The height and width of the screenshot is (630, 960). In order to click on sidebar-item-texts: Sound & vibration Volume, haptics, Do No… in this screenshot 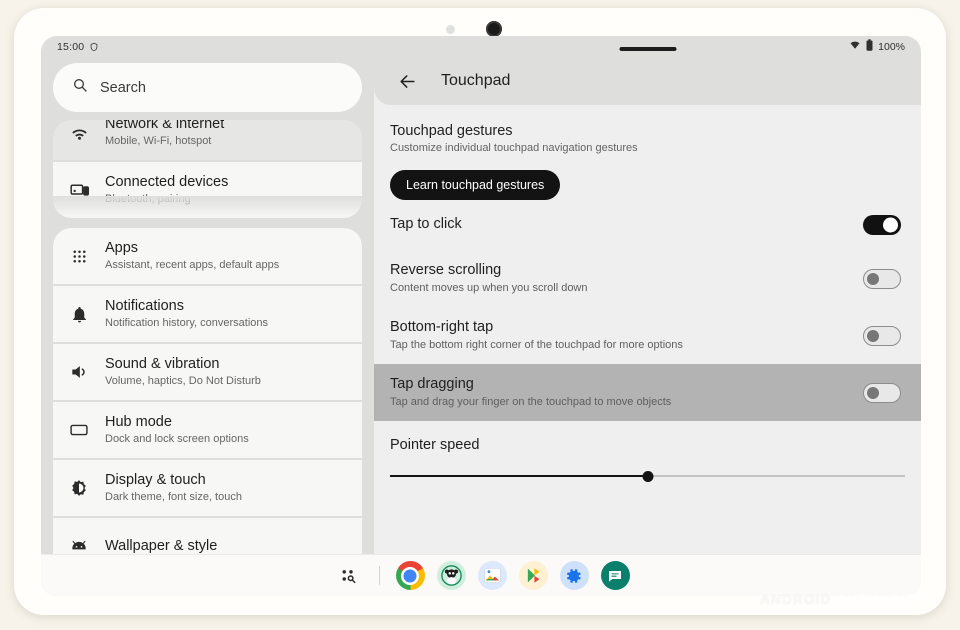, I will do `click(183, 371)`.